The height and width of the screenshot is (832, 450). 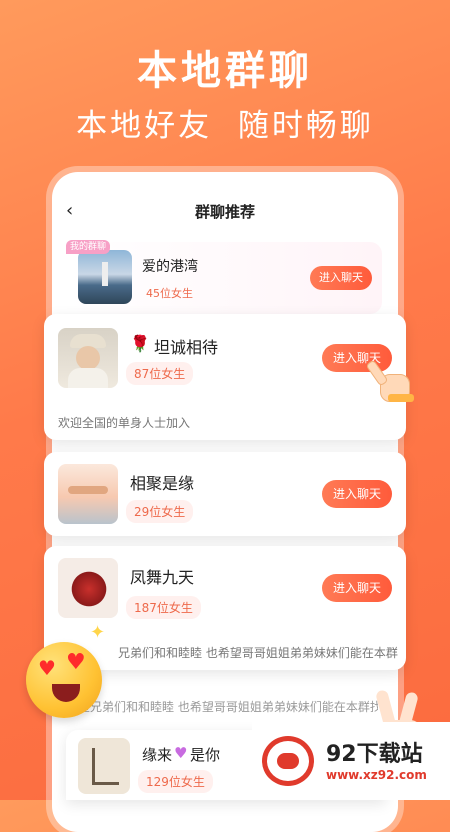 What do you see at coordinates (376, 775) in the screenshot?
I see `watermark-url: www.xz92.com` at bounding box center [376, 775].